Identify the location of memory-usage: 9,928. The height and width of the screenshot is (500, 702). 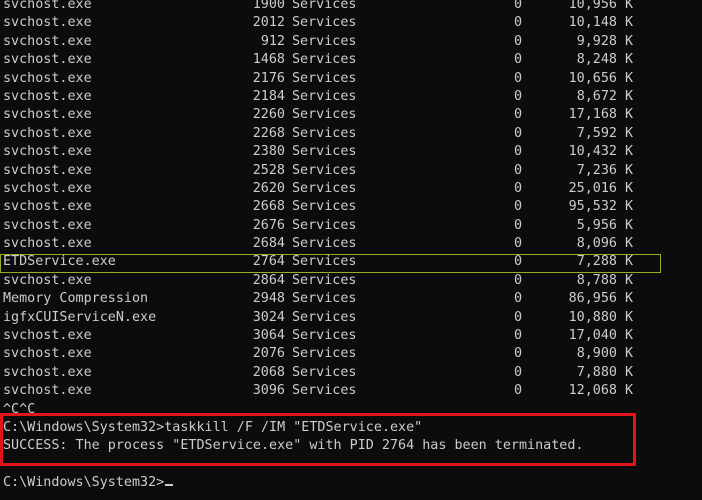
(596, 41).